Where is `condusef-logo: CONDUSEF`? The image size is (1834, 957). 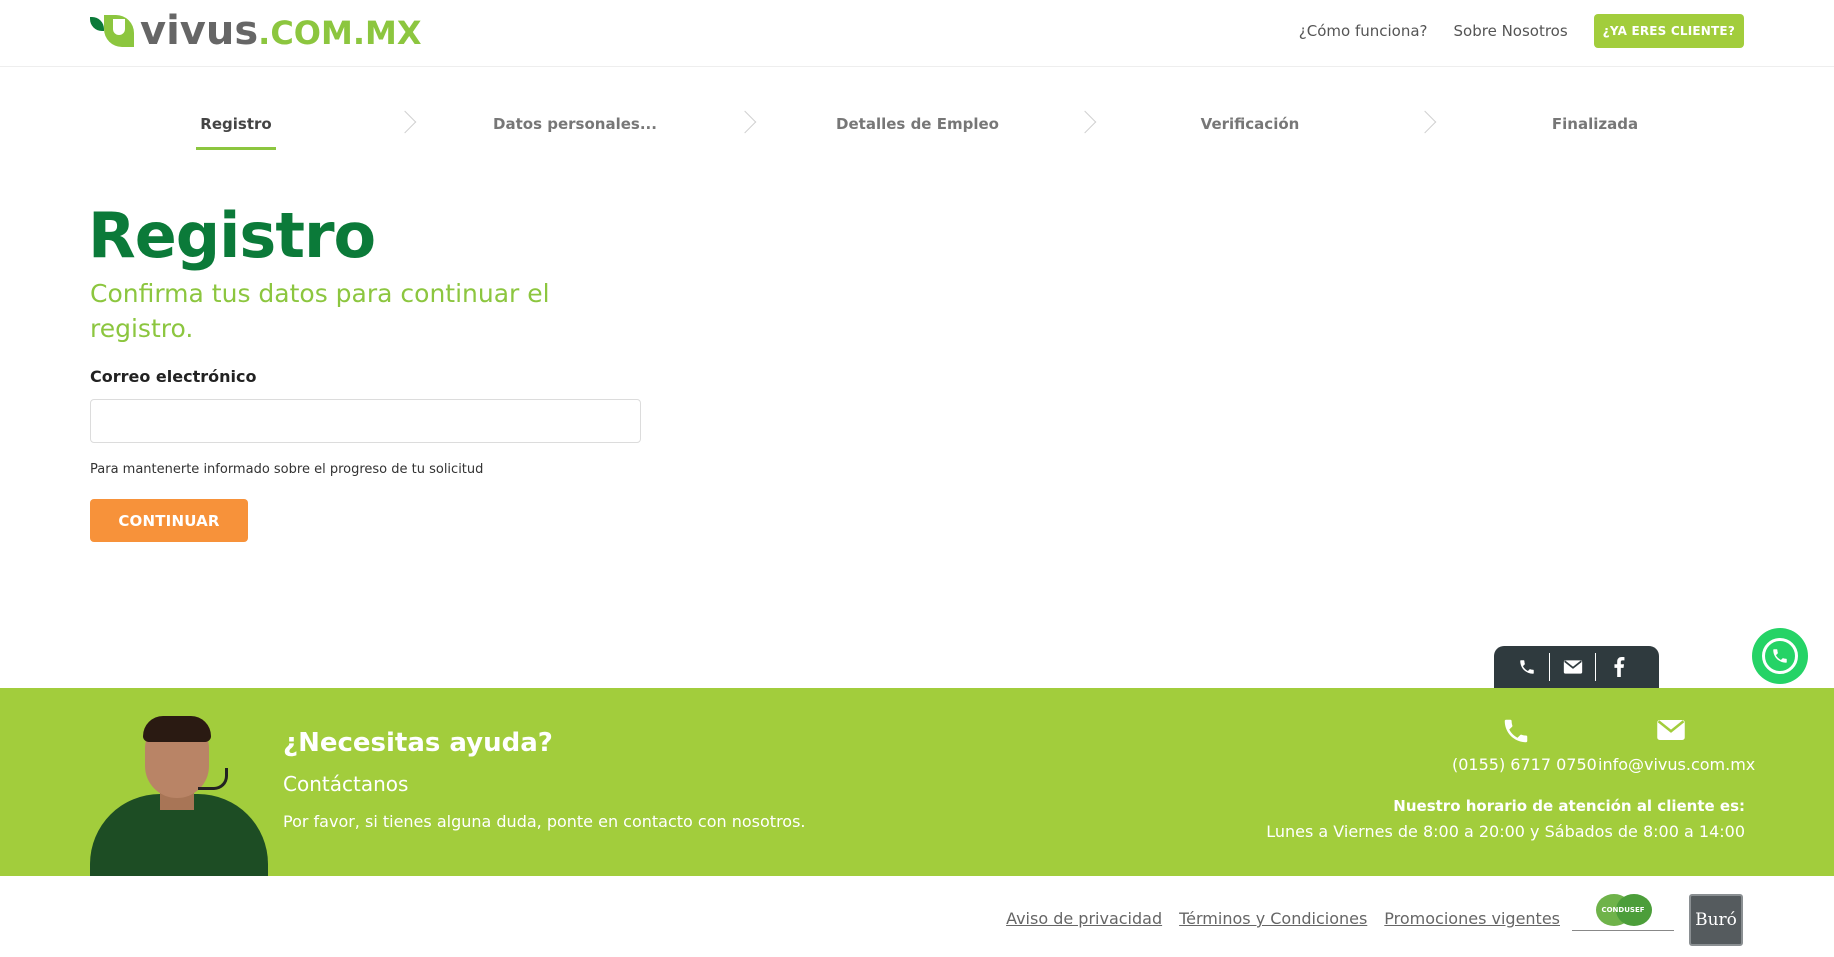 condusef-logo: CONDUSEF is located at coordinates (1623, 919).